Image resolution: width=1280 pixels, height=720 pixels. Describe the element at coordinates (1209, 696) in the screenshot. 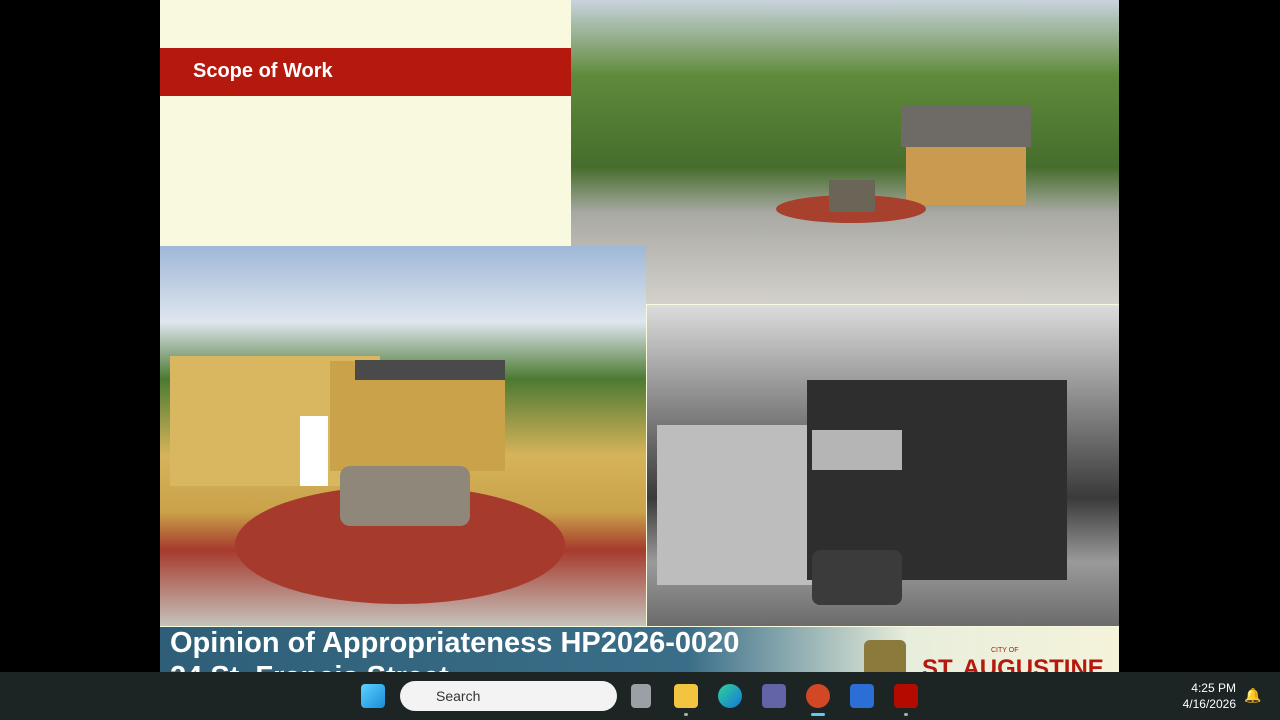

I see `system-clock: 4:25 PM 4/16/2026` at that location.